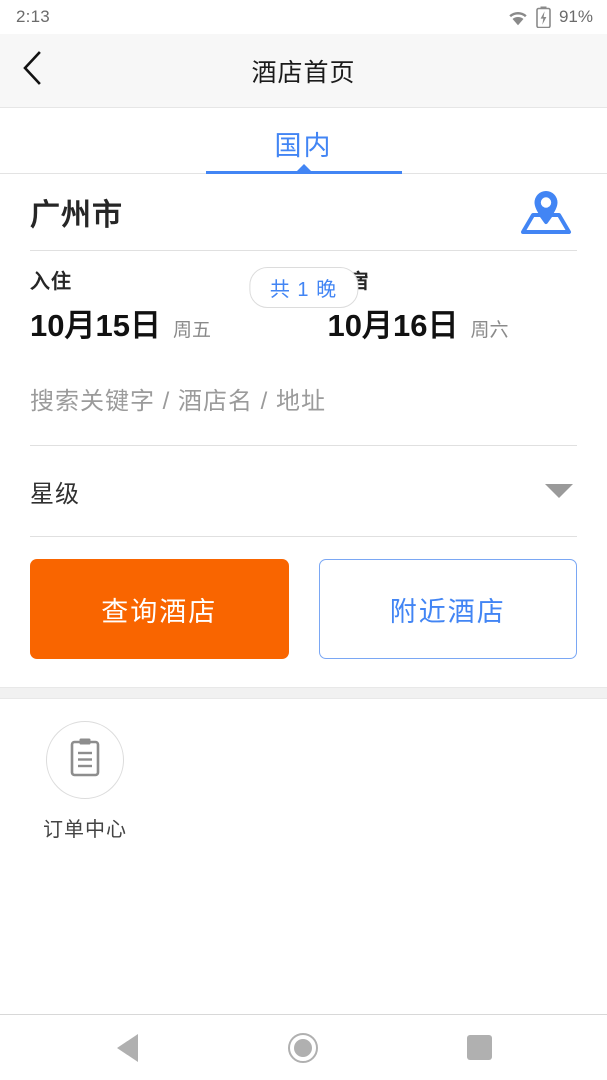  Describe the element at coordinates (33, 16) in the screenshot. I see `status-time: 2:13` at that location.